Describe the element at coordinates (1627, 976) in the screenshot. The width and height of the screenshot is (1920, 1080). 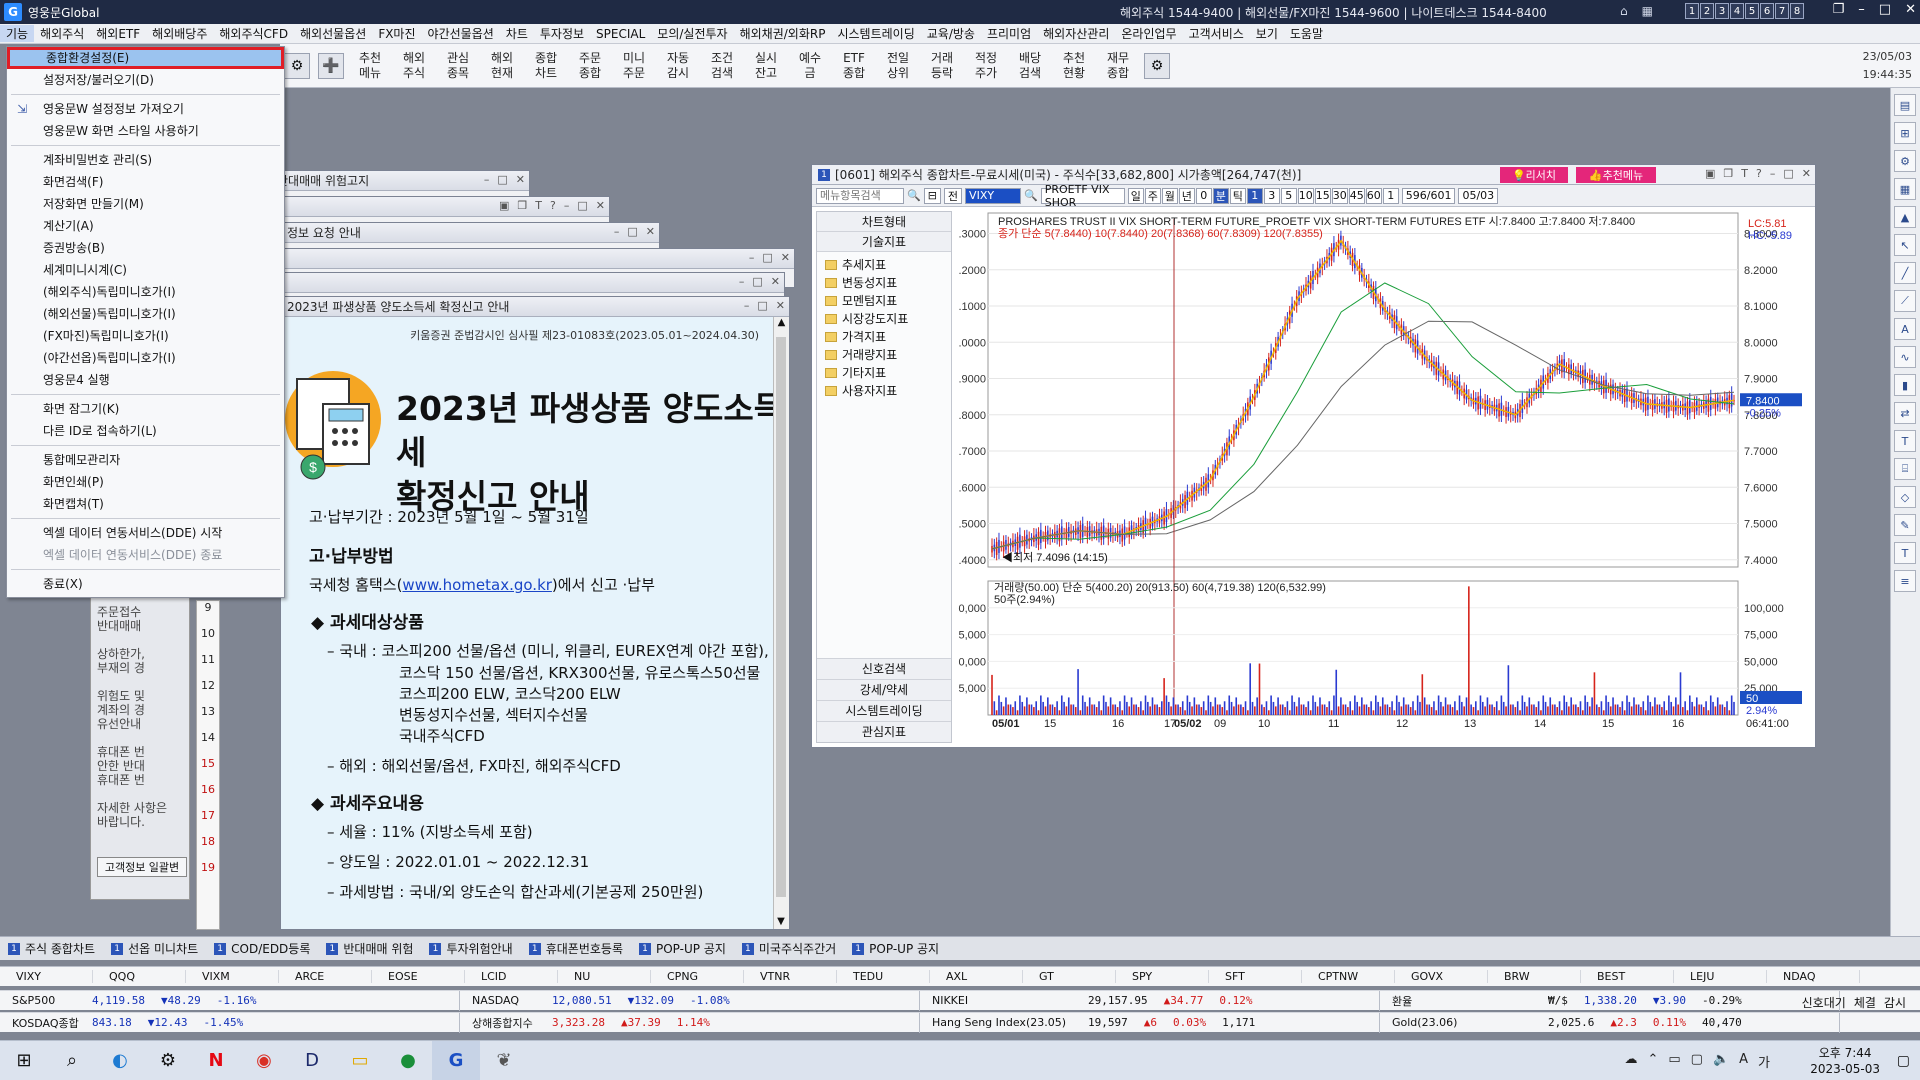
I see `watch-symbol: BEST` at that location.